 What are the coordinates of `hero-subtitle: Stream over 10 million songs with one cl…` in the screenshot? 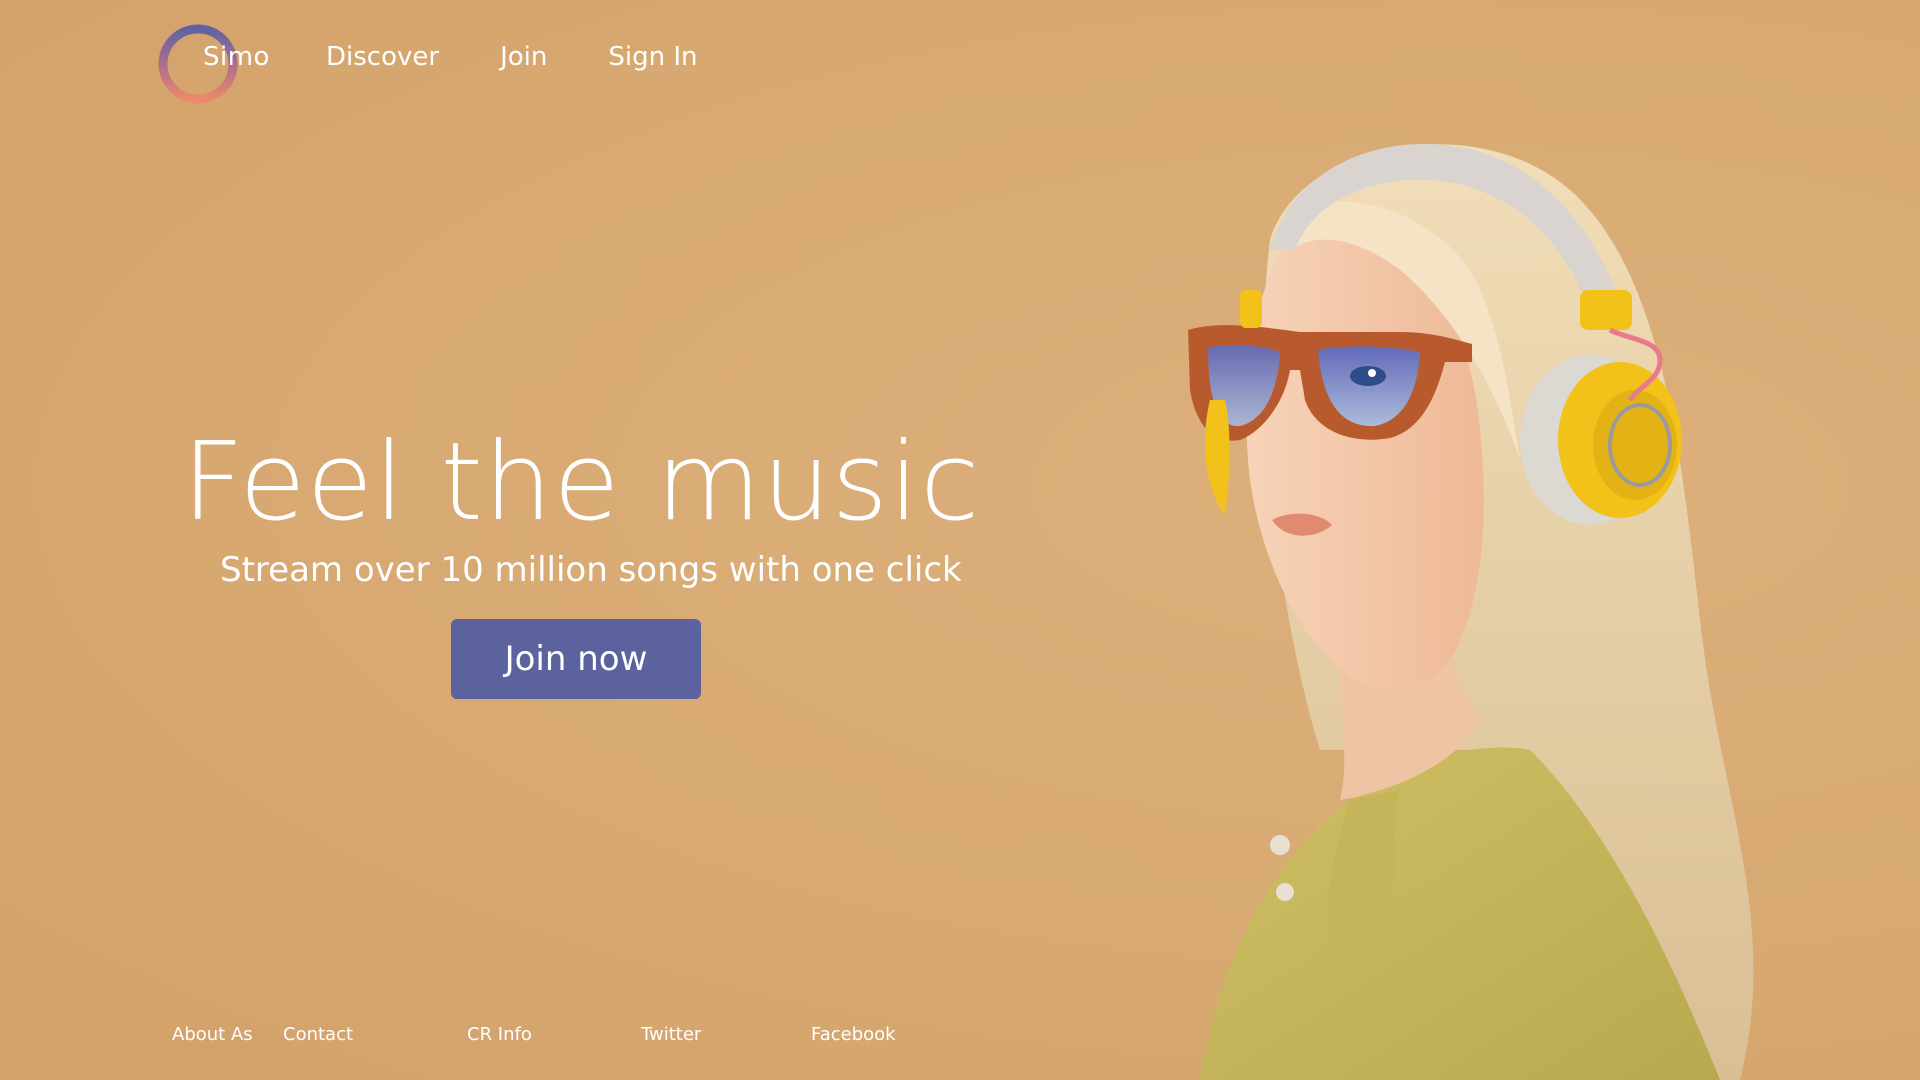 It's located at (591, 570).